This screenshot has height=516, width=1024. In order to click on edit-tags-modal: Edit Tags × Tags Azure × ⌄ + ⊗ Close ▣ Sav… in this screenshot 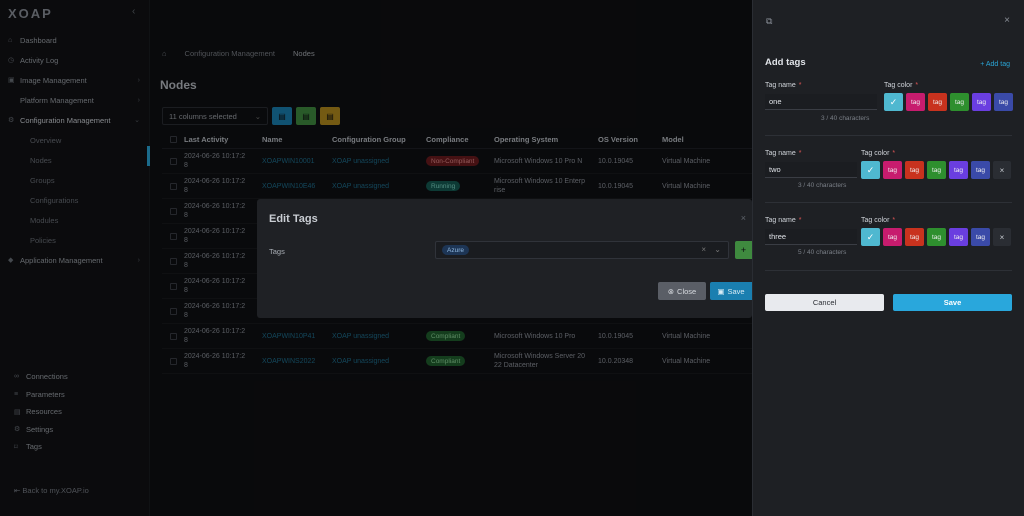, I will do `click(504, 258)`.